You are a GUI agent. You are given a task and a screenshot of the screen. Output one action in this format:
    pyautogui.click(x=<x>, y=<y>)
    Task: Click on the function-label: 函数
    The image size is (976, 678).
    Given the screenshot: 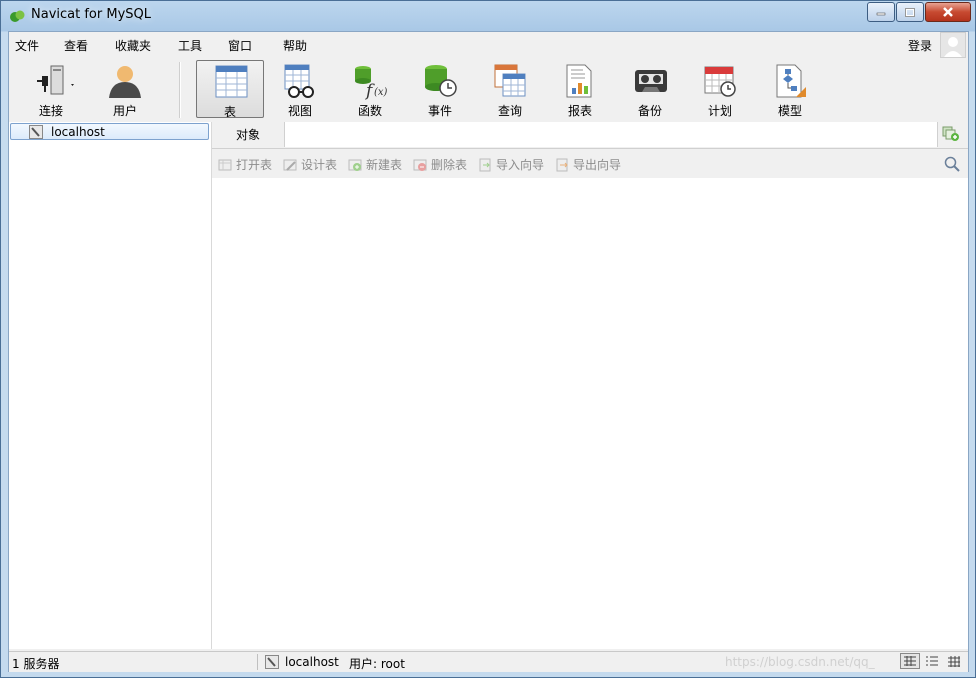 What is the action you would take?
    pyautogui.click(x=369, y=111)
    